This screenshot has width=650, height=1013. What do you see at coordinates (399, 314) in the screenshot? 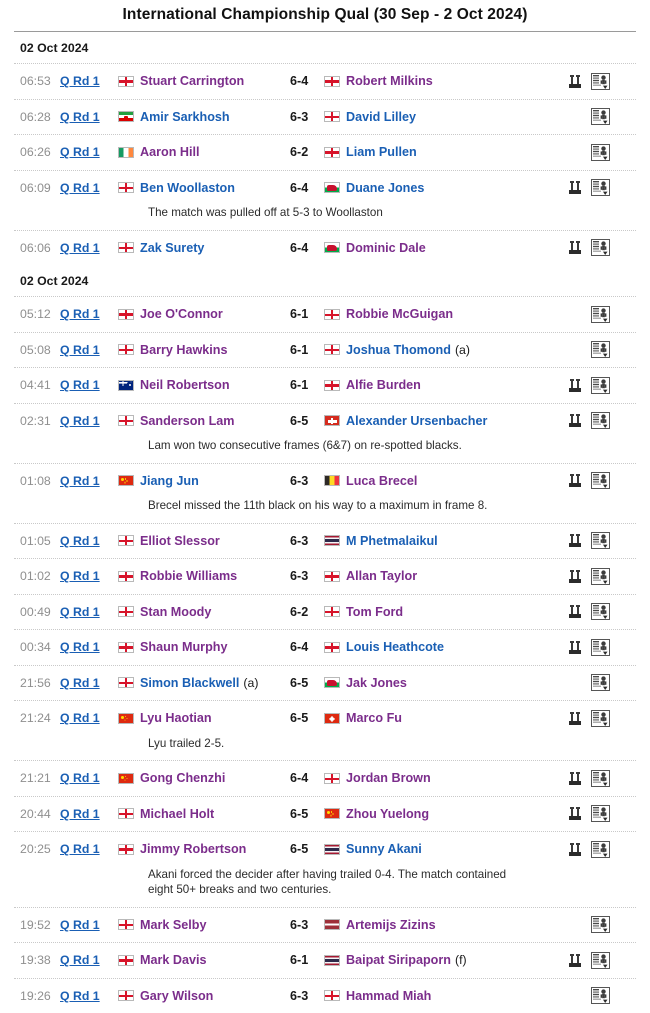
I see `player-link-two: Robbie McGuigan` at bounding box center [399, 314].